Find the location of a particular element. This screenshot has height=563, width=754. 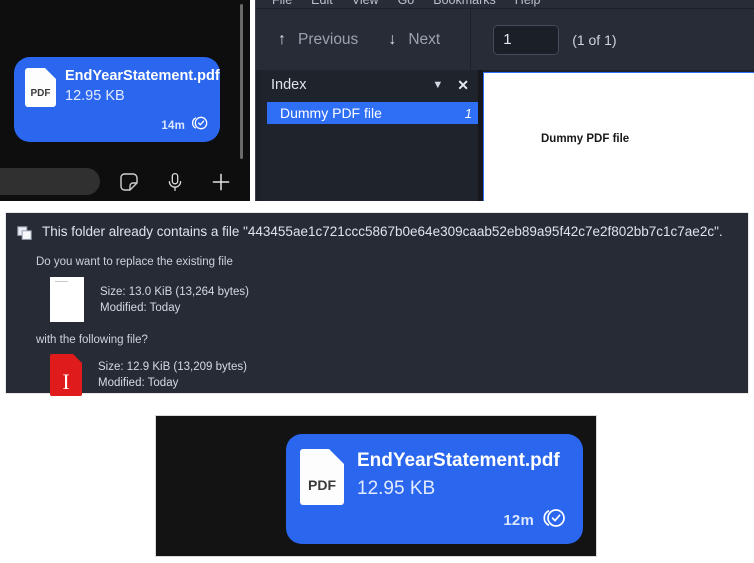

page-count-label: (1 of 1) is located at coordinates (594, 39).